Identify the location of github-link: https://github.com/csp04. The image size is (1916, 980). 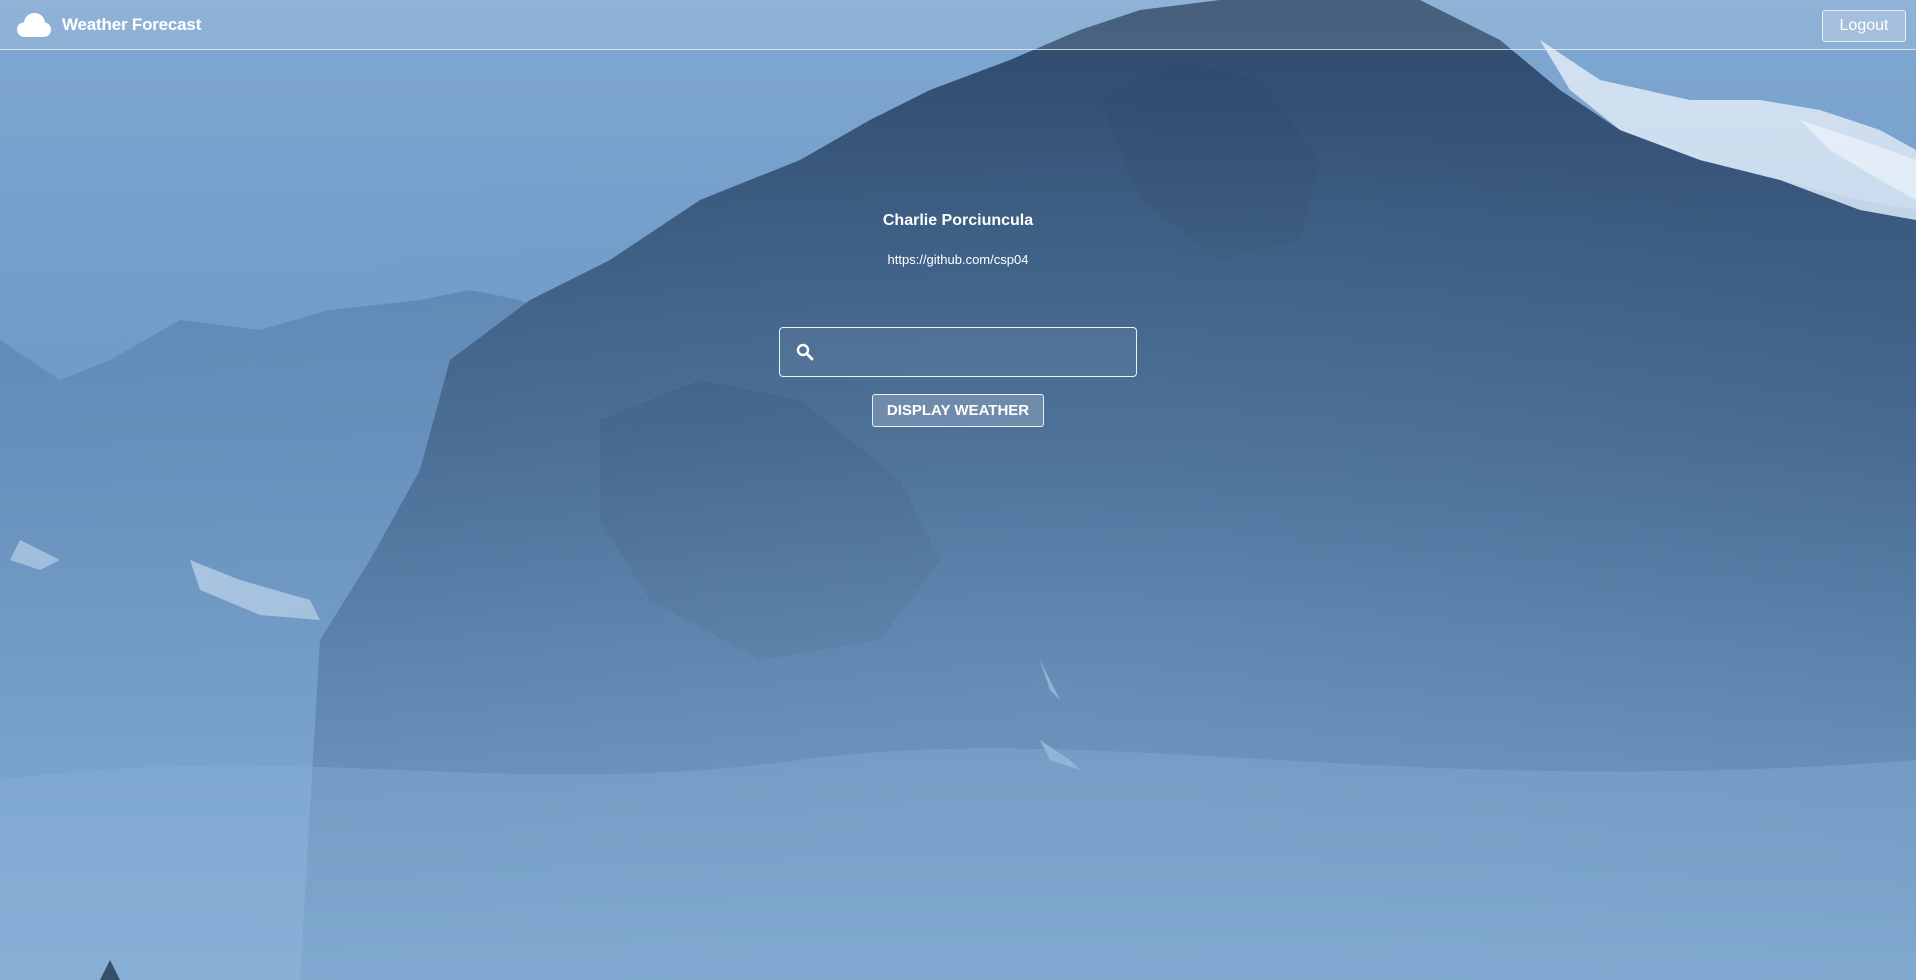
(958, 259).